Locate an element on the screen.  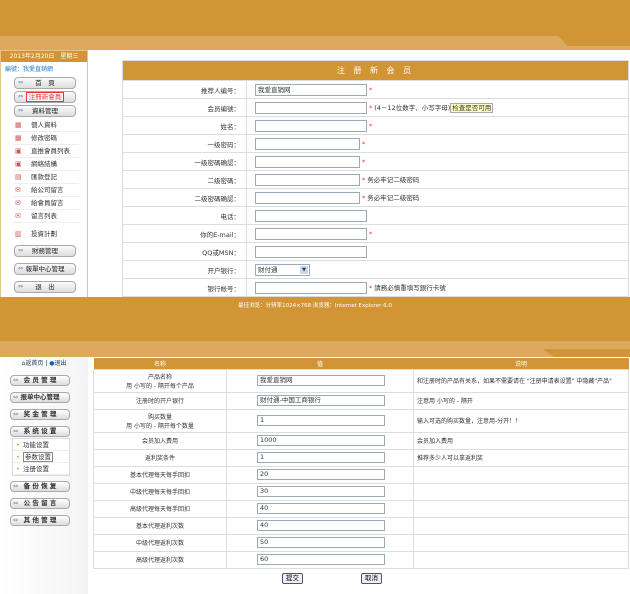
param-input: 50 is located at coordinates (321, 542).